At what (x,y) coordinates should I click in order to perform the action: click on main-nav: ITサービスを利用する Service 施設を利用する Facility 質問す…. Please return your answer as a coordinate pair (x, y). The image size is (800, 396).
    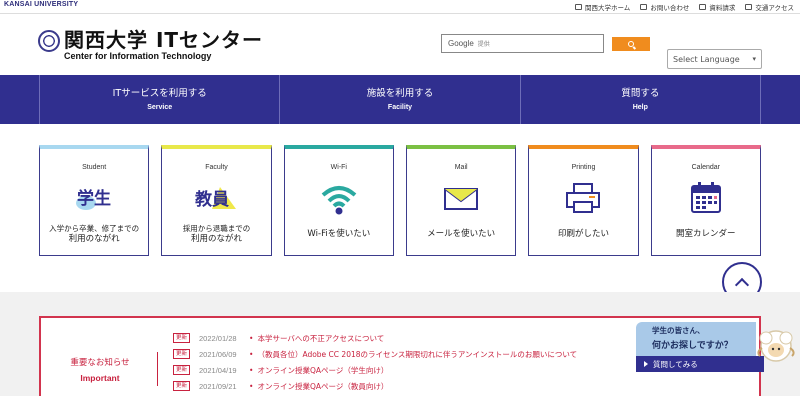
    Looking at the image, I should click on (400, 99).